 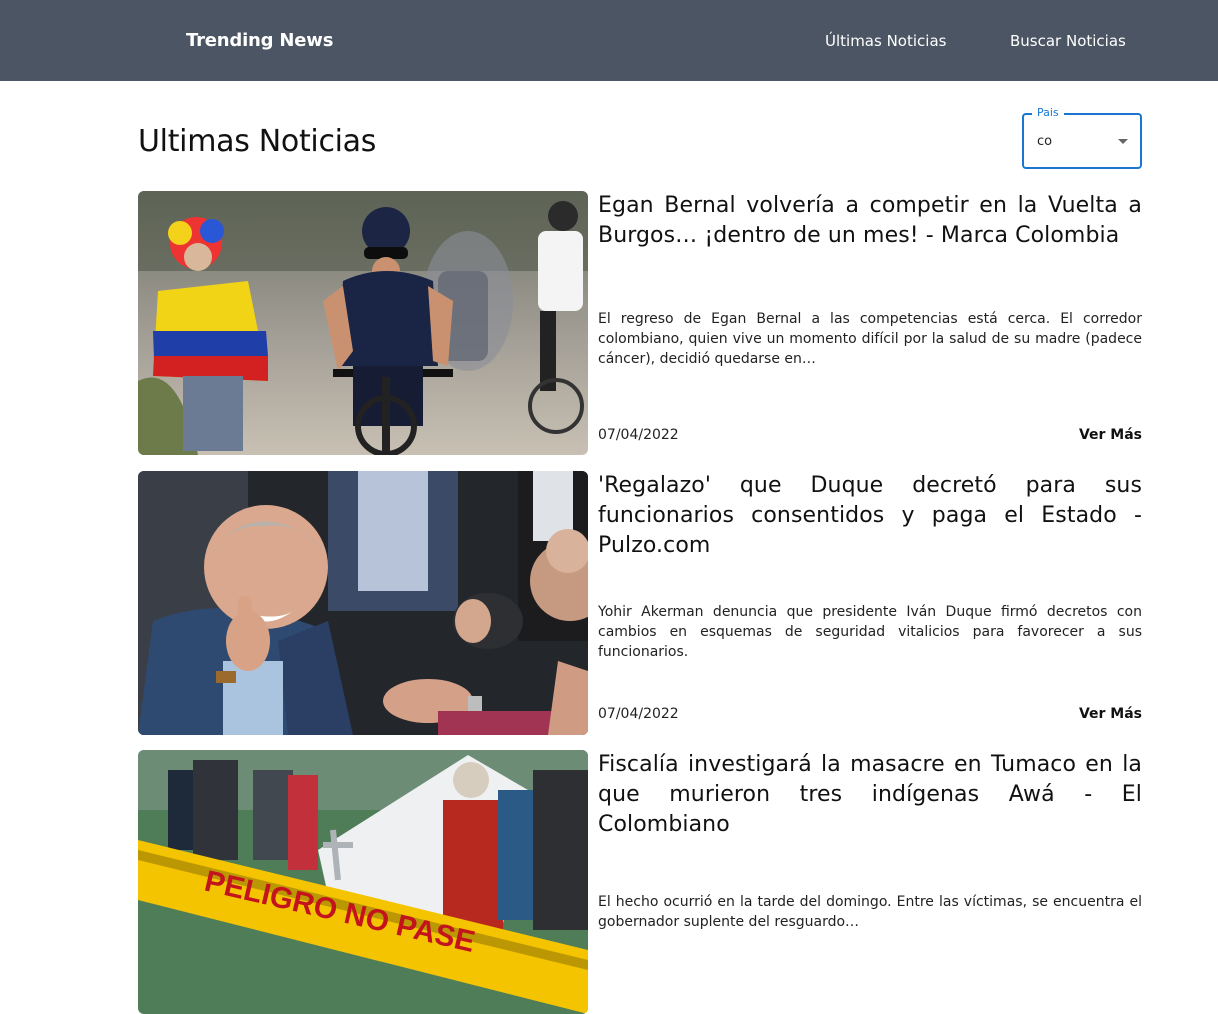 I want to click on brand-logo: Trending News, so click(x=259, y=40).